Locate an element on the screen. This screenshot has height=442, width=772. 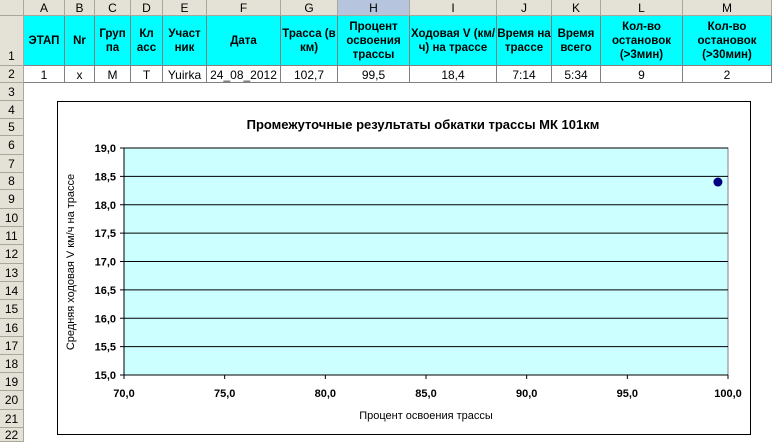
data-cell-k: 5:34 is located at coordinates (576, 74).